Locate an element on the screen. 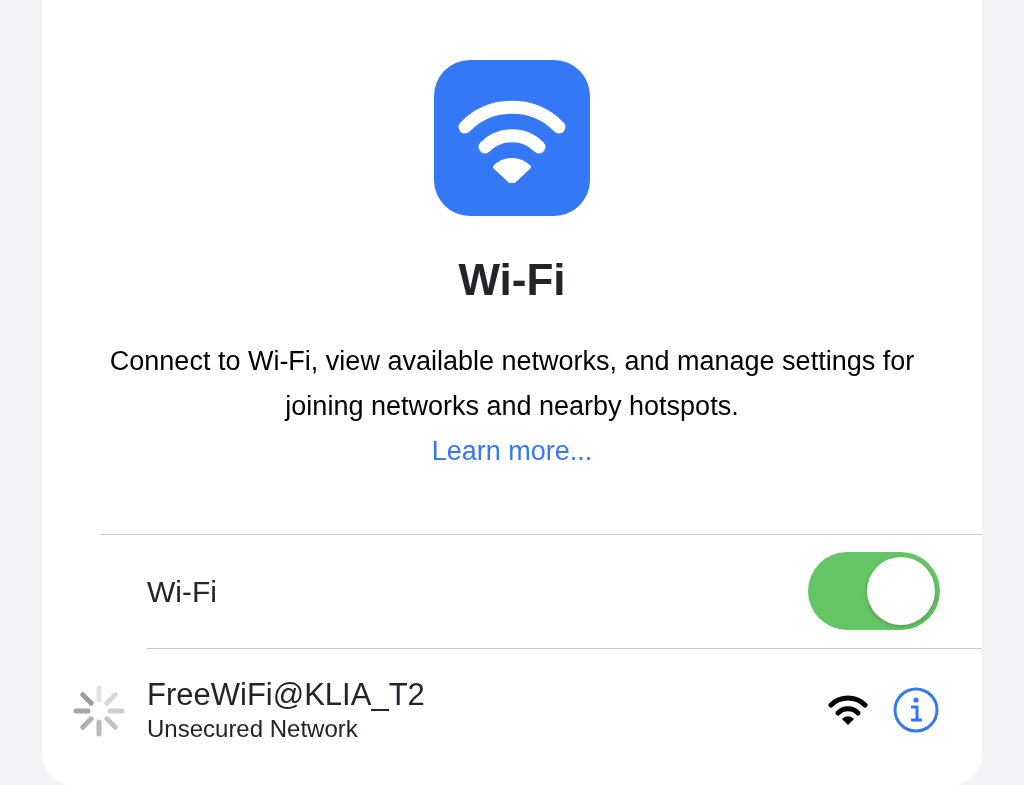 This screenshot has height=785, width=1024. network-name: FreeWiFi@KLIA_T2 is located at coordinates (286, 695).